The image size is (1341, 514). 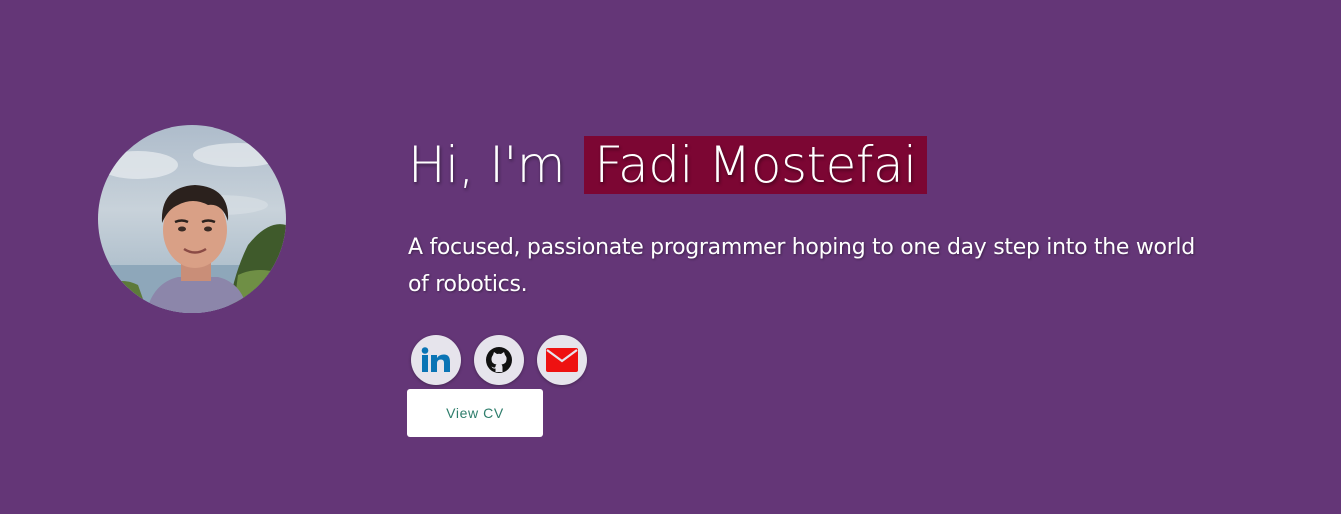 I want to click on view-cv-button: View CV, so click(x=475, y=413).